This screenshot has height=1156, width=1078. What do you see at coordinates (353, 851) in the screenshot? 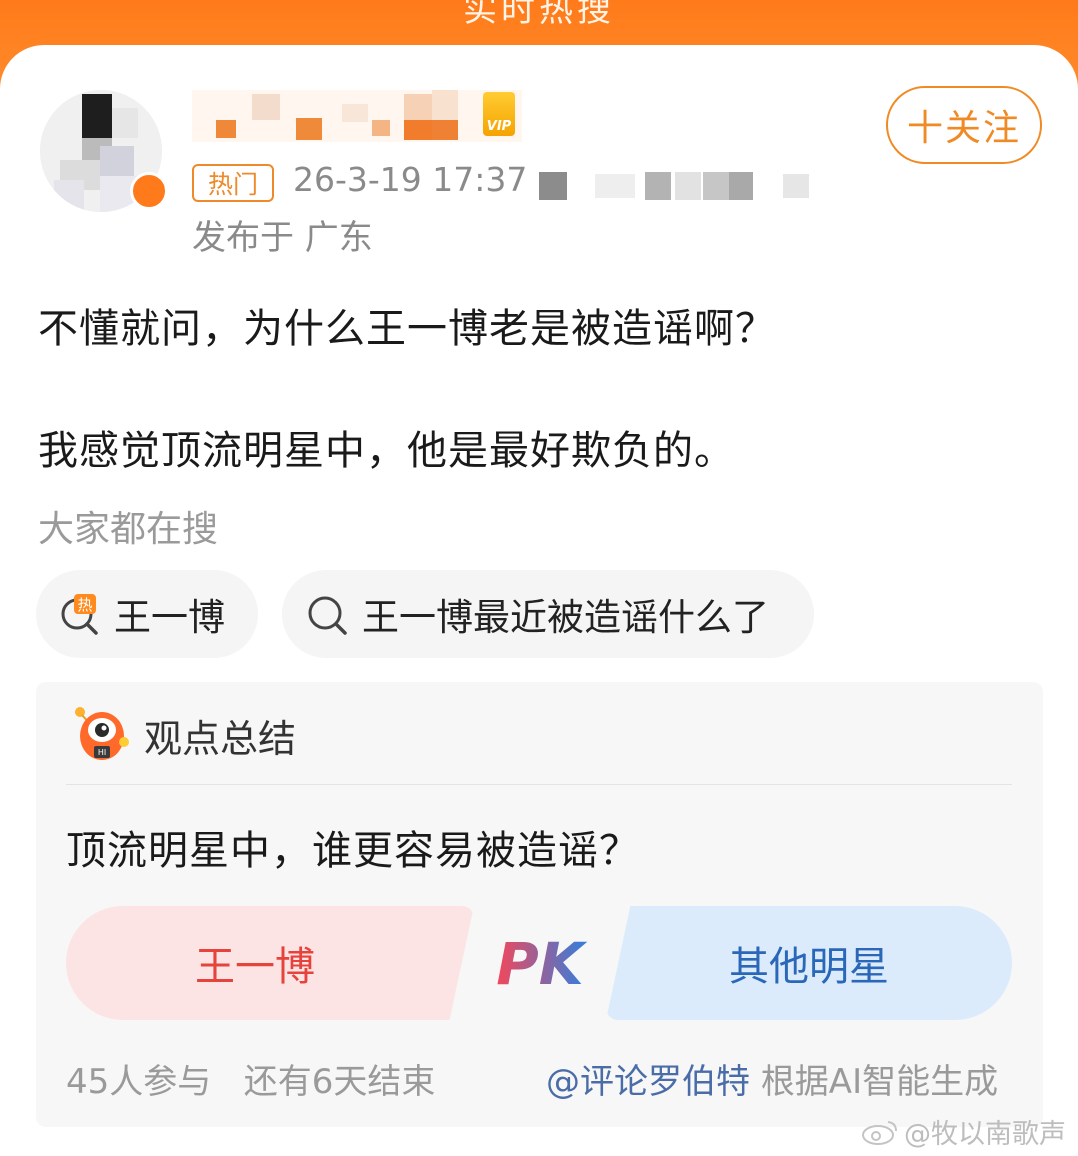
I see `poll-question: 顶流明星中，谁更容易被造谣？` at bounding box center [353, 851].